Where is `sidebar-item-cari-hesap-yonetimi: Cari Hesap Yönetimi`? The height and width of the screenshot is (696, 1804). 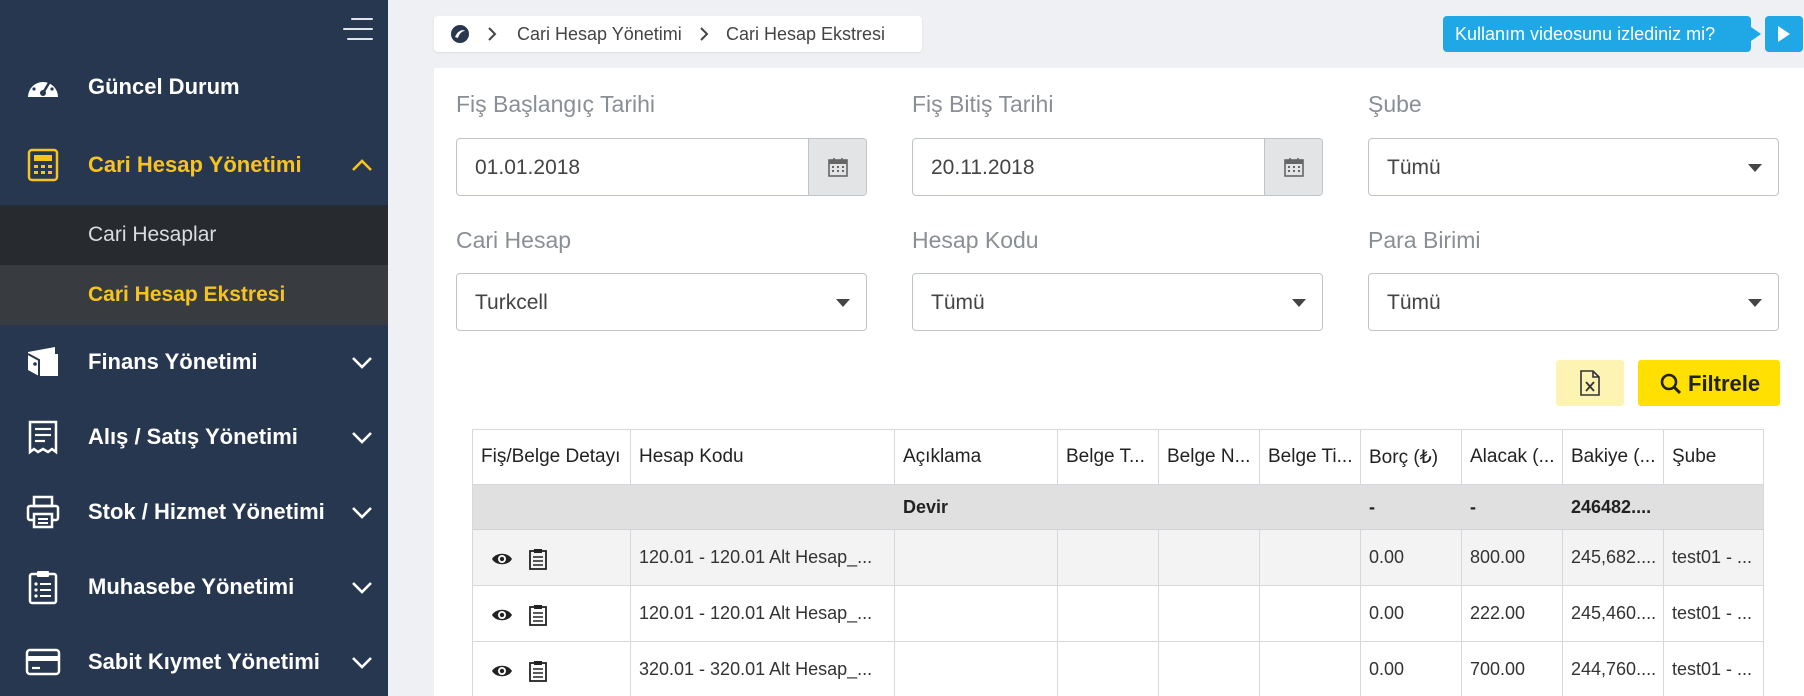
sidebar-item-cari-hesap-yonetimi: Cari Hesap Yönetimi is located at coordinates (194, 164).